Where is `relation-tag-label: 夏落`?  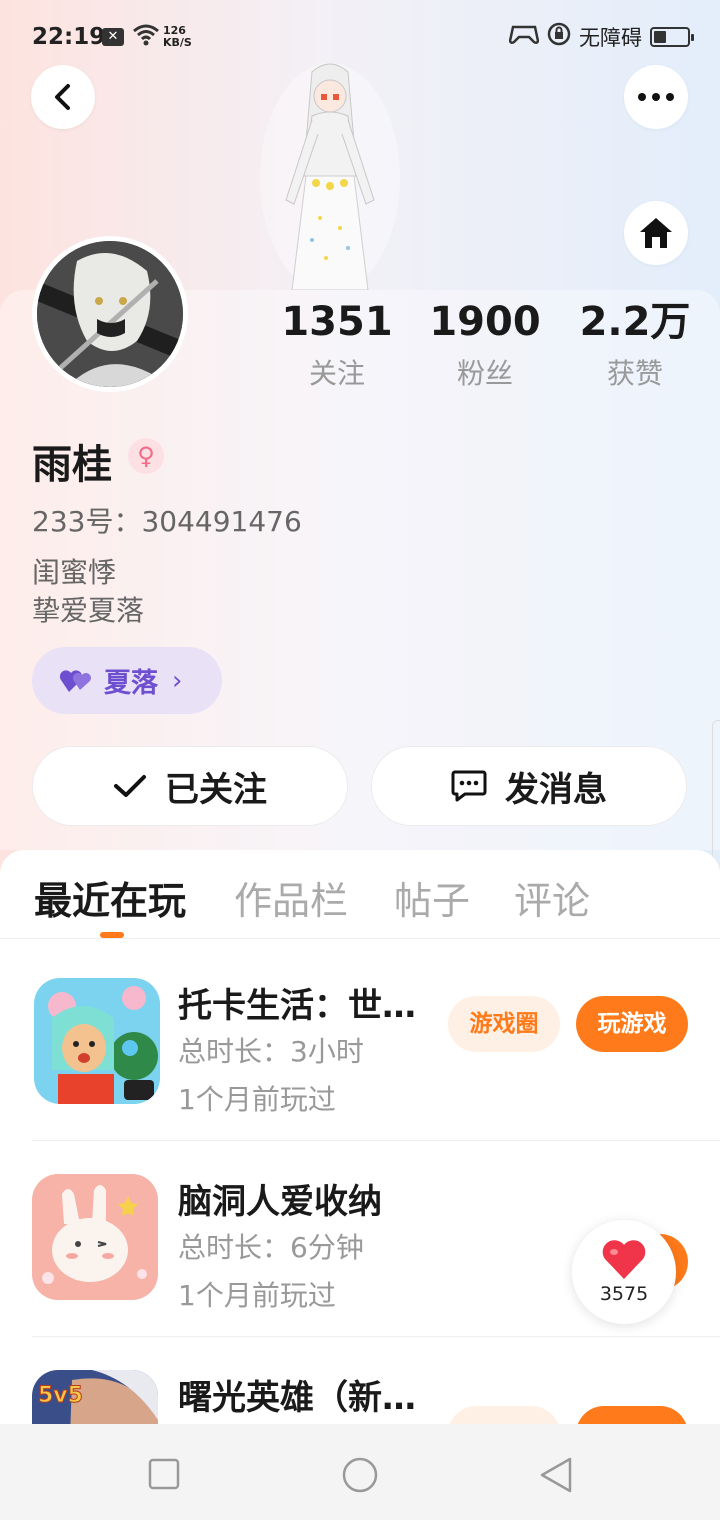 relation-tag-label: 夏落 is located at coordinates (131, 683).